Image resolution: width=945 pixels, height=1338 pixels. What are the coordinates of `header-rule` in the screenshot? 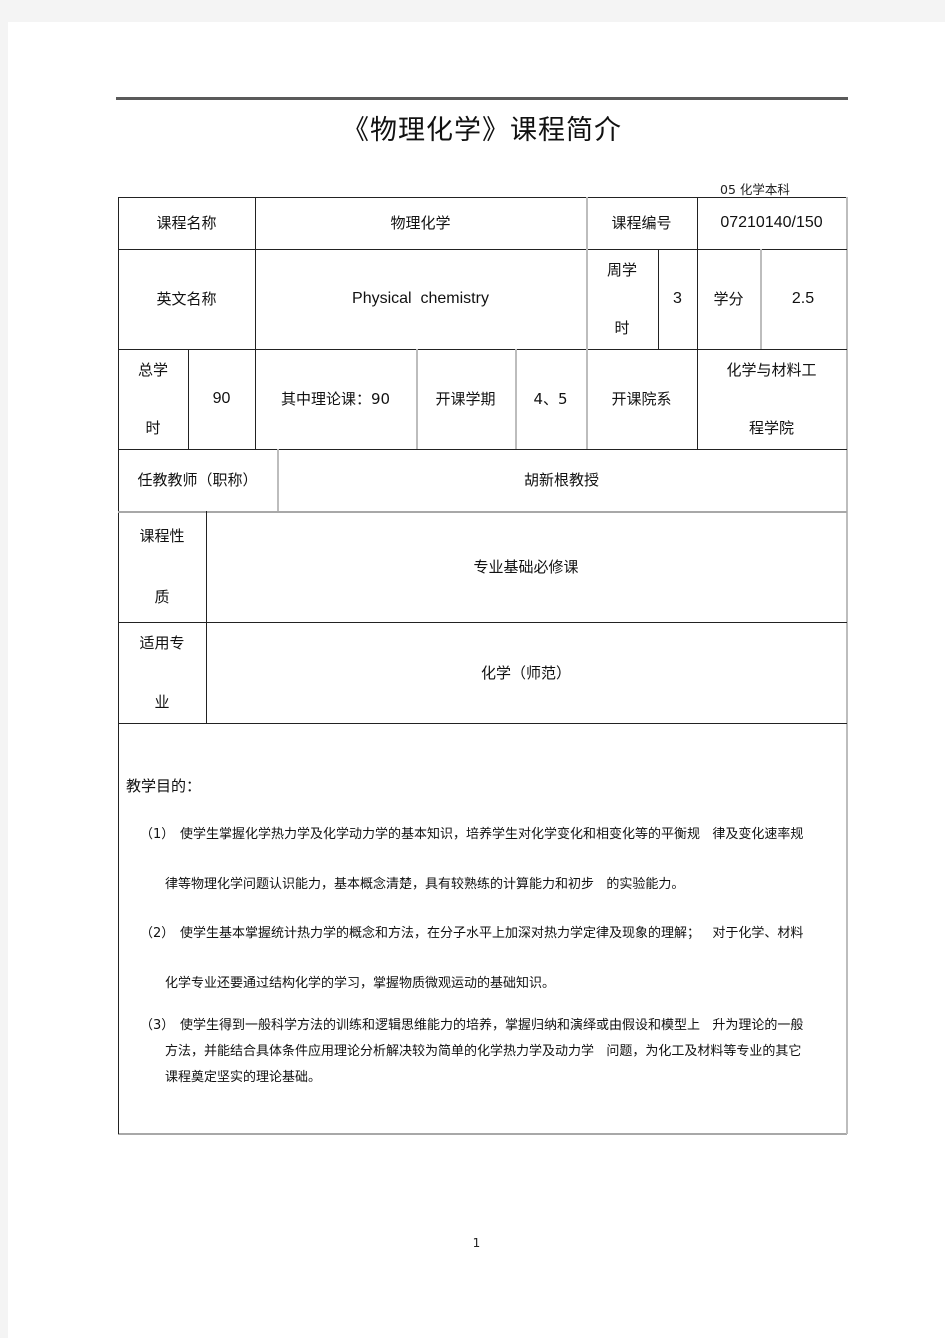 It's located at (482, 98).